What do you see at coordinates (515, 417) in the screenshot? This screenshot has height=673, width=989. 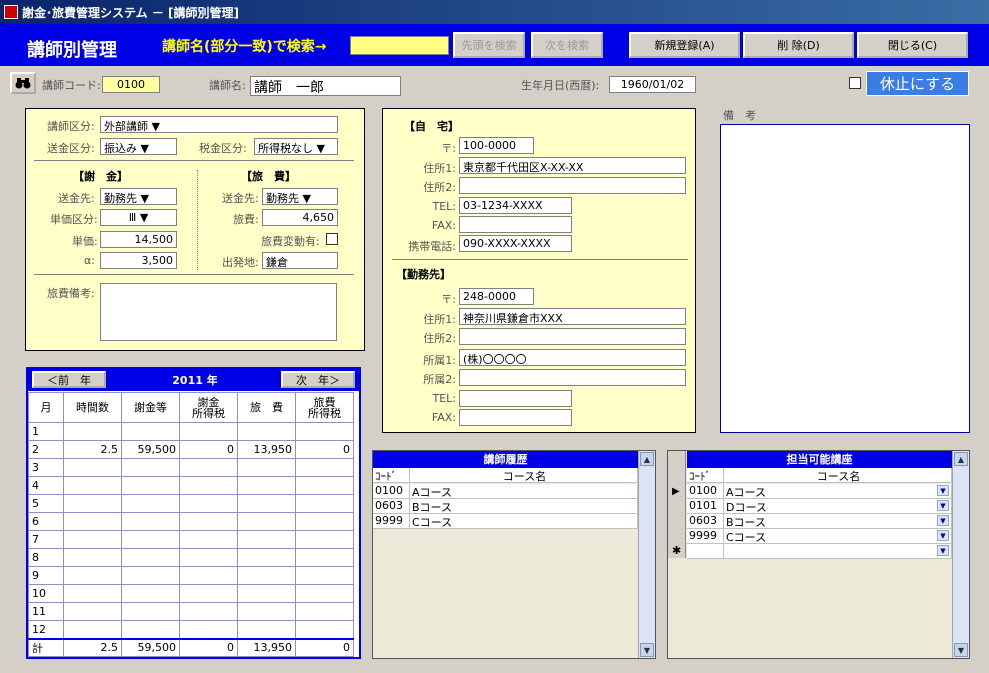 I see `work-fax-field` at bounding box center [515, 417].